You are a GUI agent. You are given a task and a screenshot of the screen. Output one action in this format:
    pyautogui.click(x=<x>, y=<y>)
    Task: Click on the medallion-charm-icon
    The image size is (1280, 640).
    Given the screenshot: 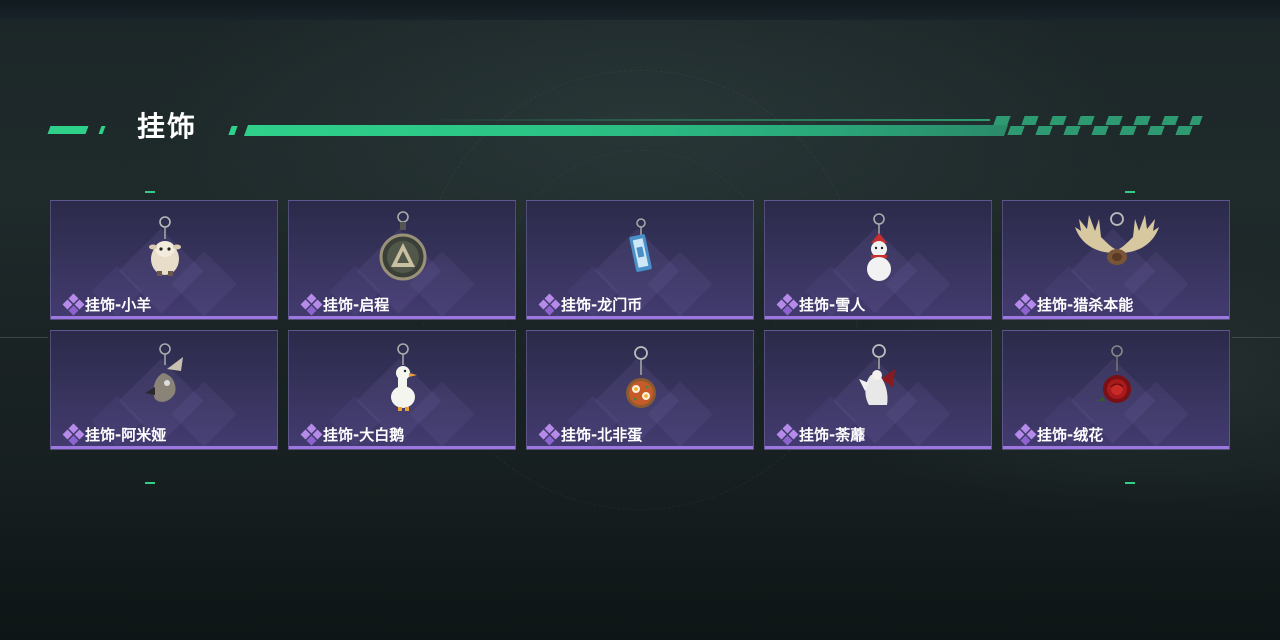 What is the action you would take?
    pyautogui.click(x=403, y=246)
    